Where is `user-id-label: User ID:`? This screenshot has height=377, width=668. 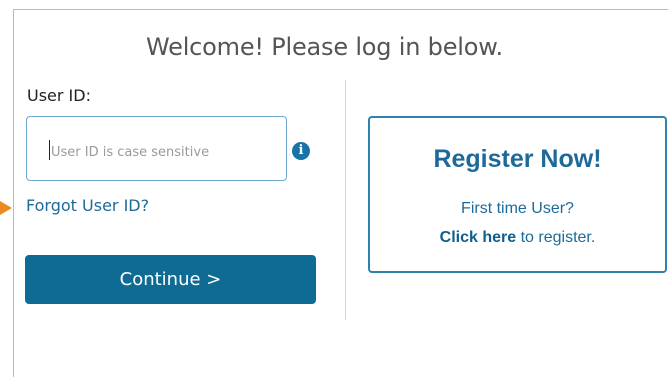
user-id-label: User ID: is located at coordinates (59, 95).